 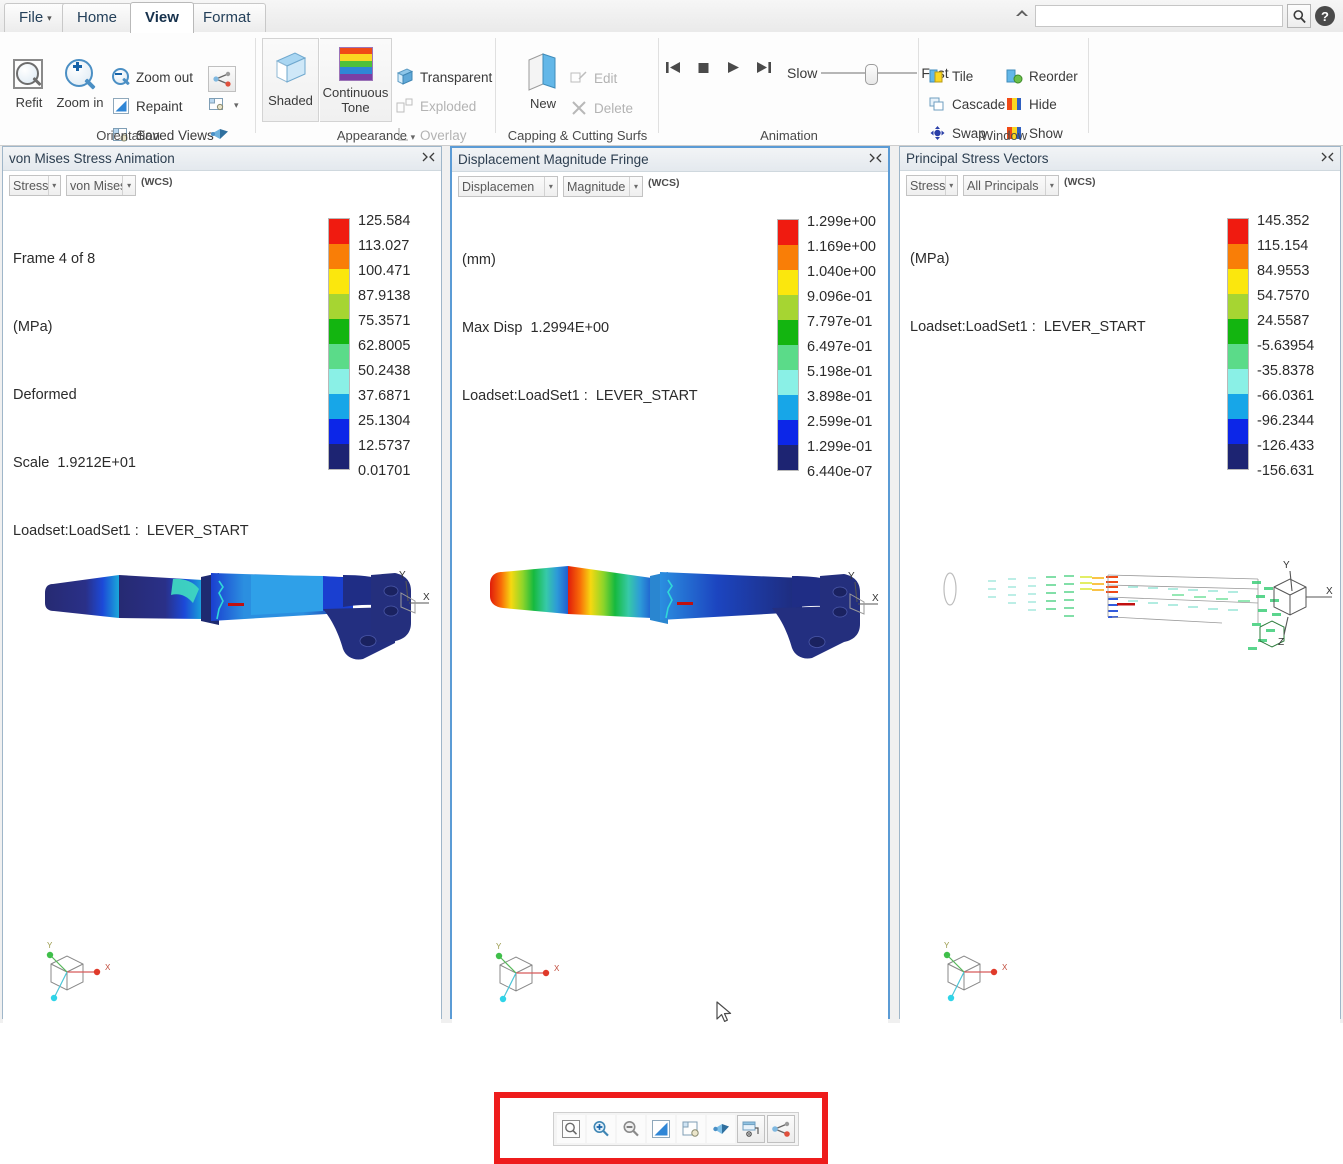 I want to click on hide-icon, so click(x=1014, y=104).